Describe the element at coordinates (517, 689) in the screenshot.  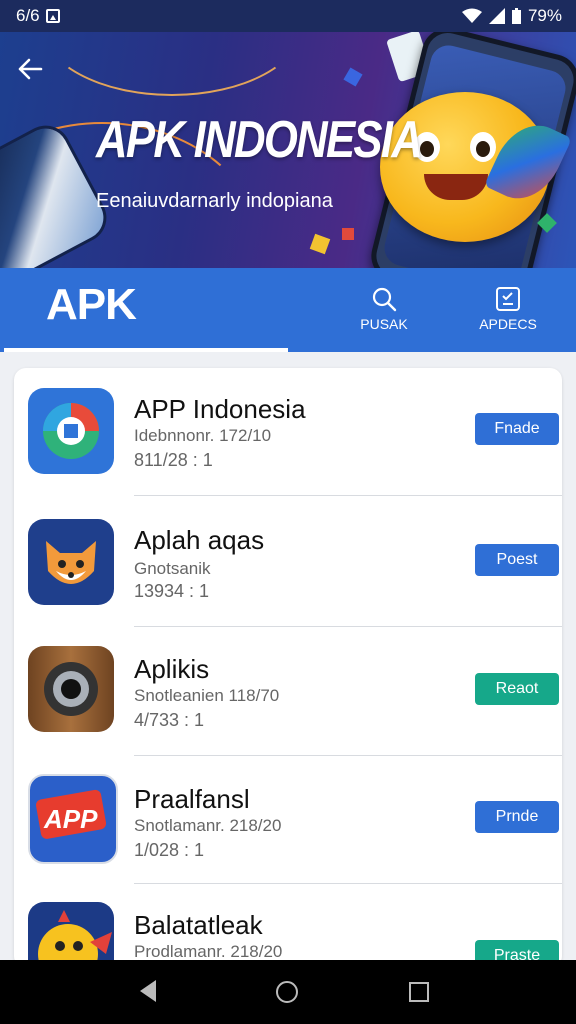
I see `app-action-button: Reaot` at that location.